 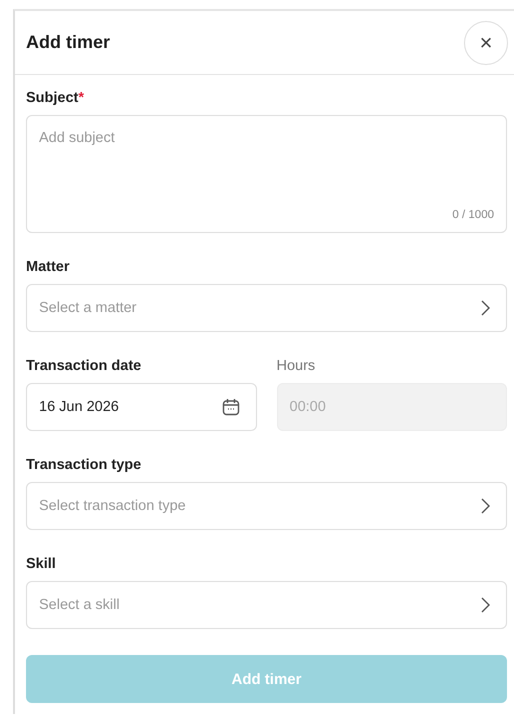 What do you see at coordinates (56, 98) in the screenshot?
I see `field-label: Subject*` at bounding box center [56, 98].